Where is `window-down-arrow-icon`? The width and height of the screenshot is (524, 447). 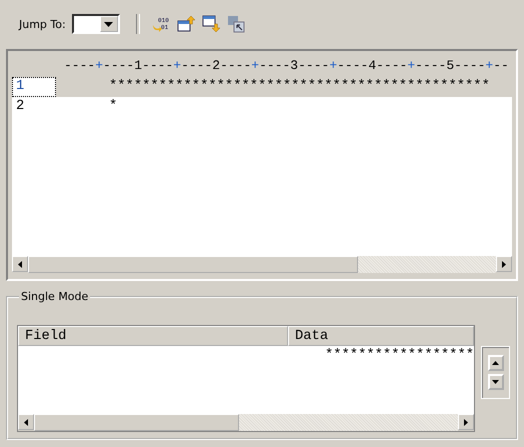
window-down-arrow-icon is located at coordinates (211, 24).